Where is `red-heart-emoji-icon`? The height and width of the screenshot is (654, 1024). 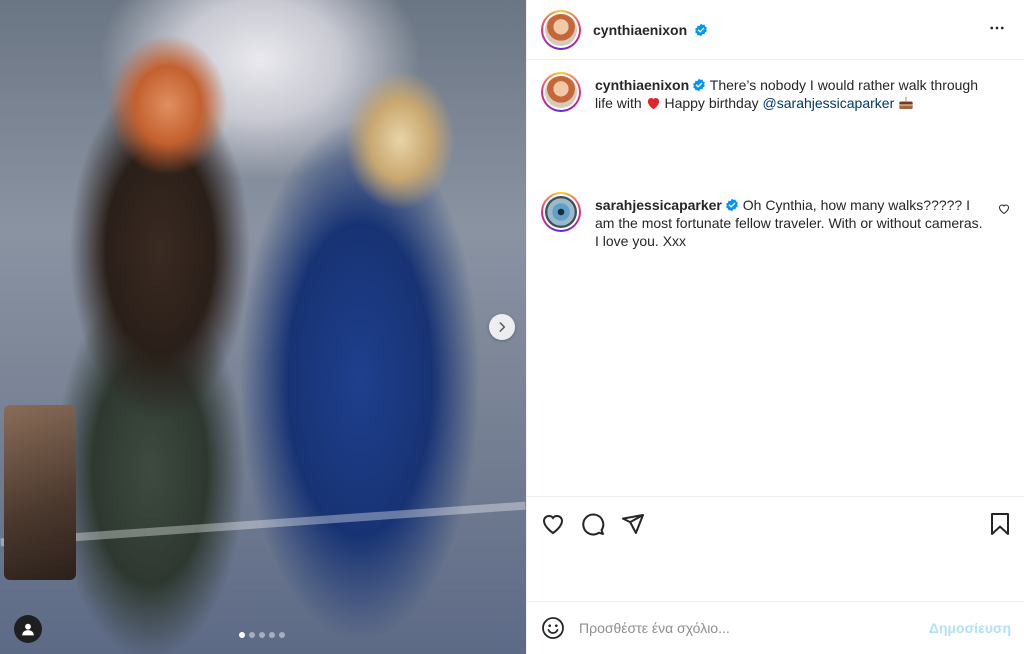 red-heart-emoji-icon is located at coordinates (653, 104).